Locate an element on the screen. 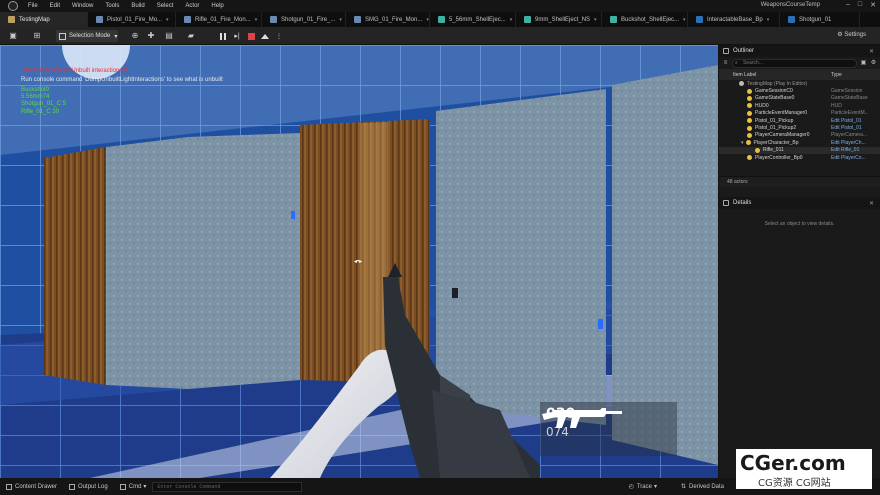 The width and height of the screenshot is (880, 495). details-title: Details is located at coordinates (742, 203).